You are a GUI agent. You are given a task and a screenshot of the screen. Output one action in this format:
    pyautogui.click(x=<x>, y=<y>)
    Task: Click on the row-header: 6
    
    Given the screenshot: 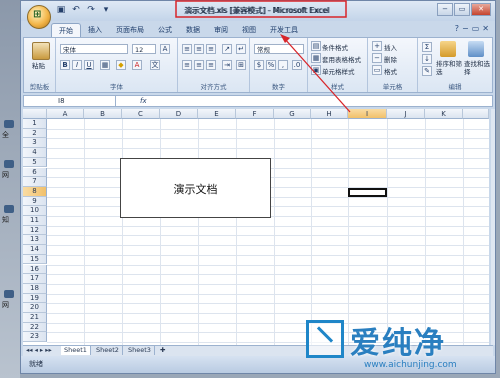 What is the action you would take?
    pyautogui.click(x=35, y=172)
    